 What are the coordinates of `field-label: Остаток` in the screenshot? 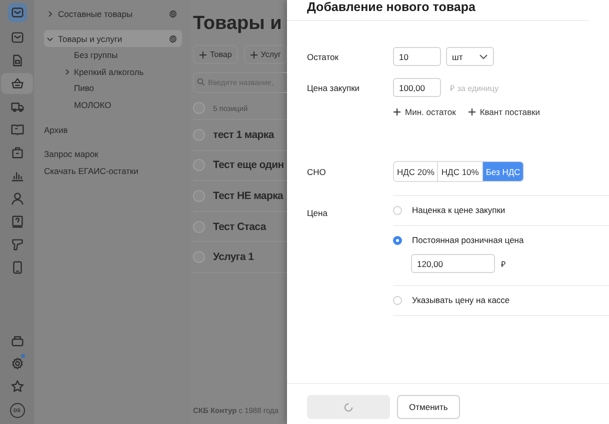 It's located at (323, 57).